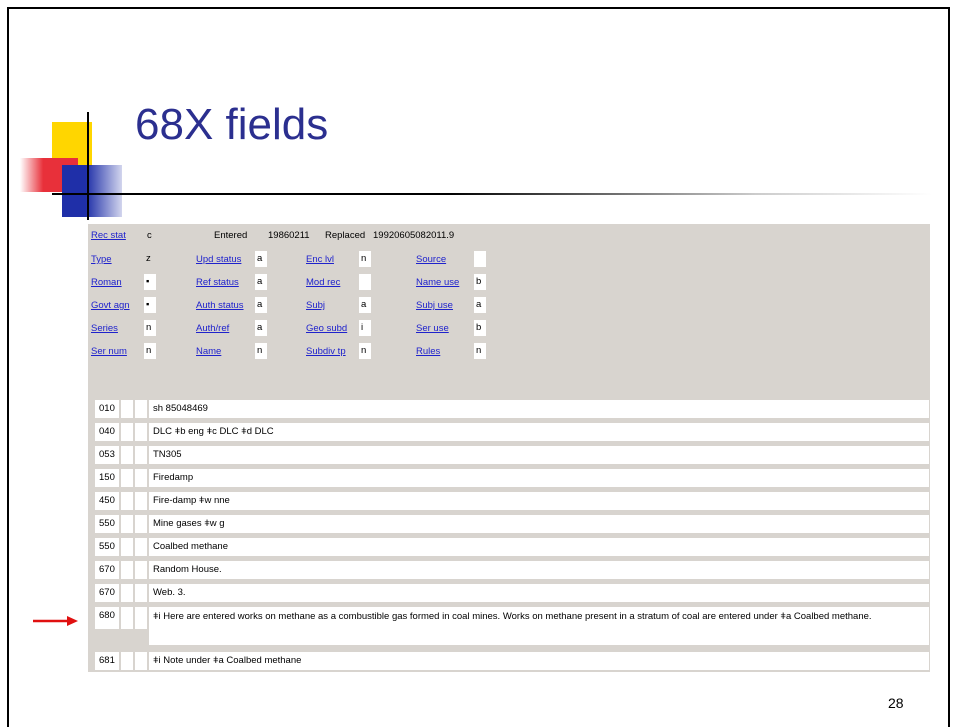 The height and width of the screenshot is (727, 954). I want to click on red-arrow-icon, so click(55, 621).